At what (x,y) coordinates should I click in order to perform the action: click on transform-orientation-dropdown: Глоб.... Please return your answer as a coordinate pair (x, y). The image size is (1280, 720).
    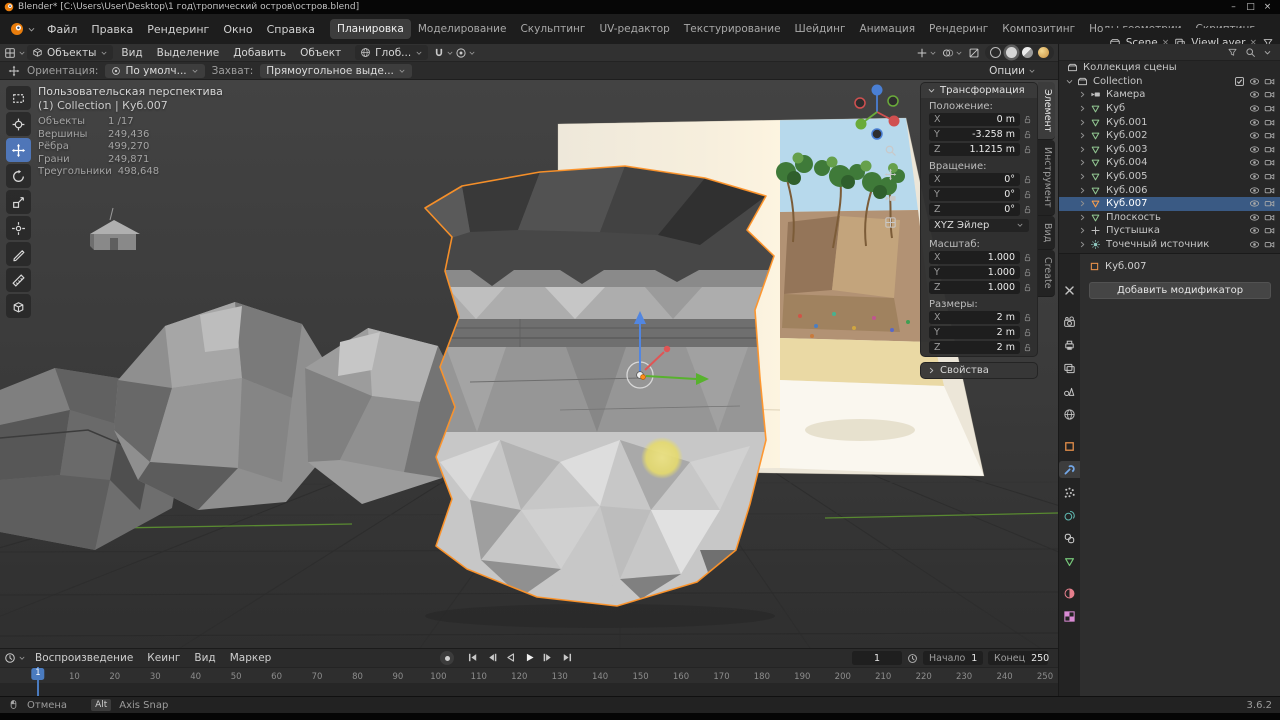
    Looking at the image, I should click on (392, 52).